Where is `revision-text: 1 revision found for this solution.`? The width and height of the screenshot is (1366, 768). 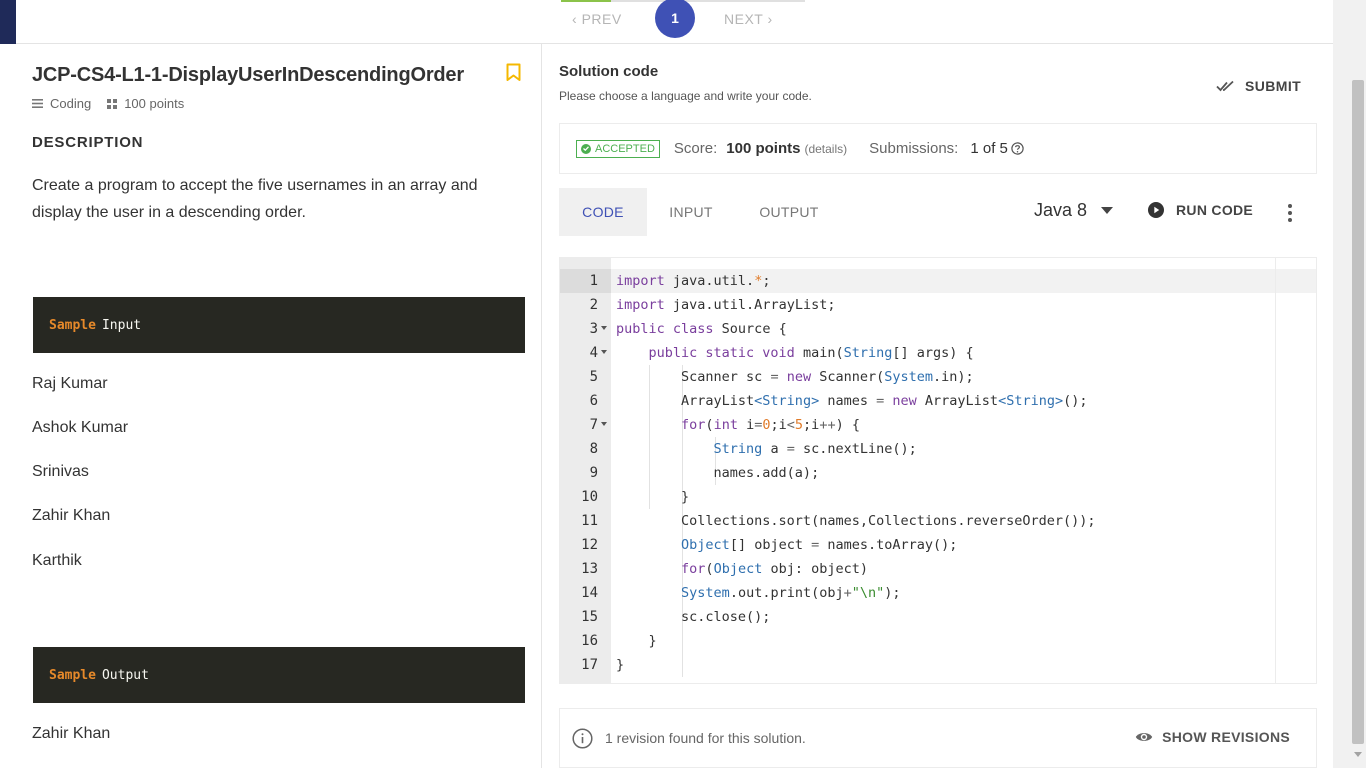 revision-text: 1 revision found for this solution. is located at coordinates (705, 738).